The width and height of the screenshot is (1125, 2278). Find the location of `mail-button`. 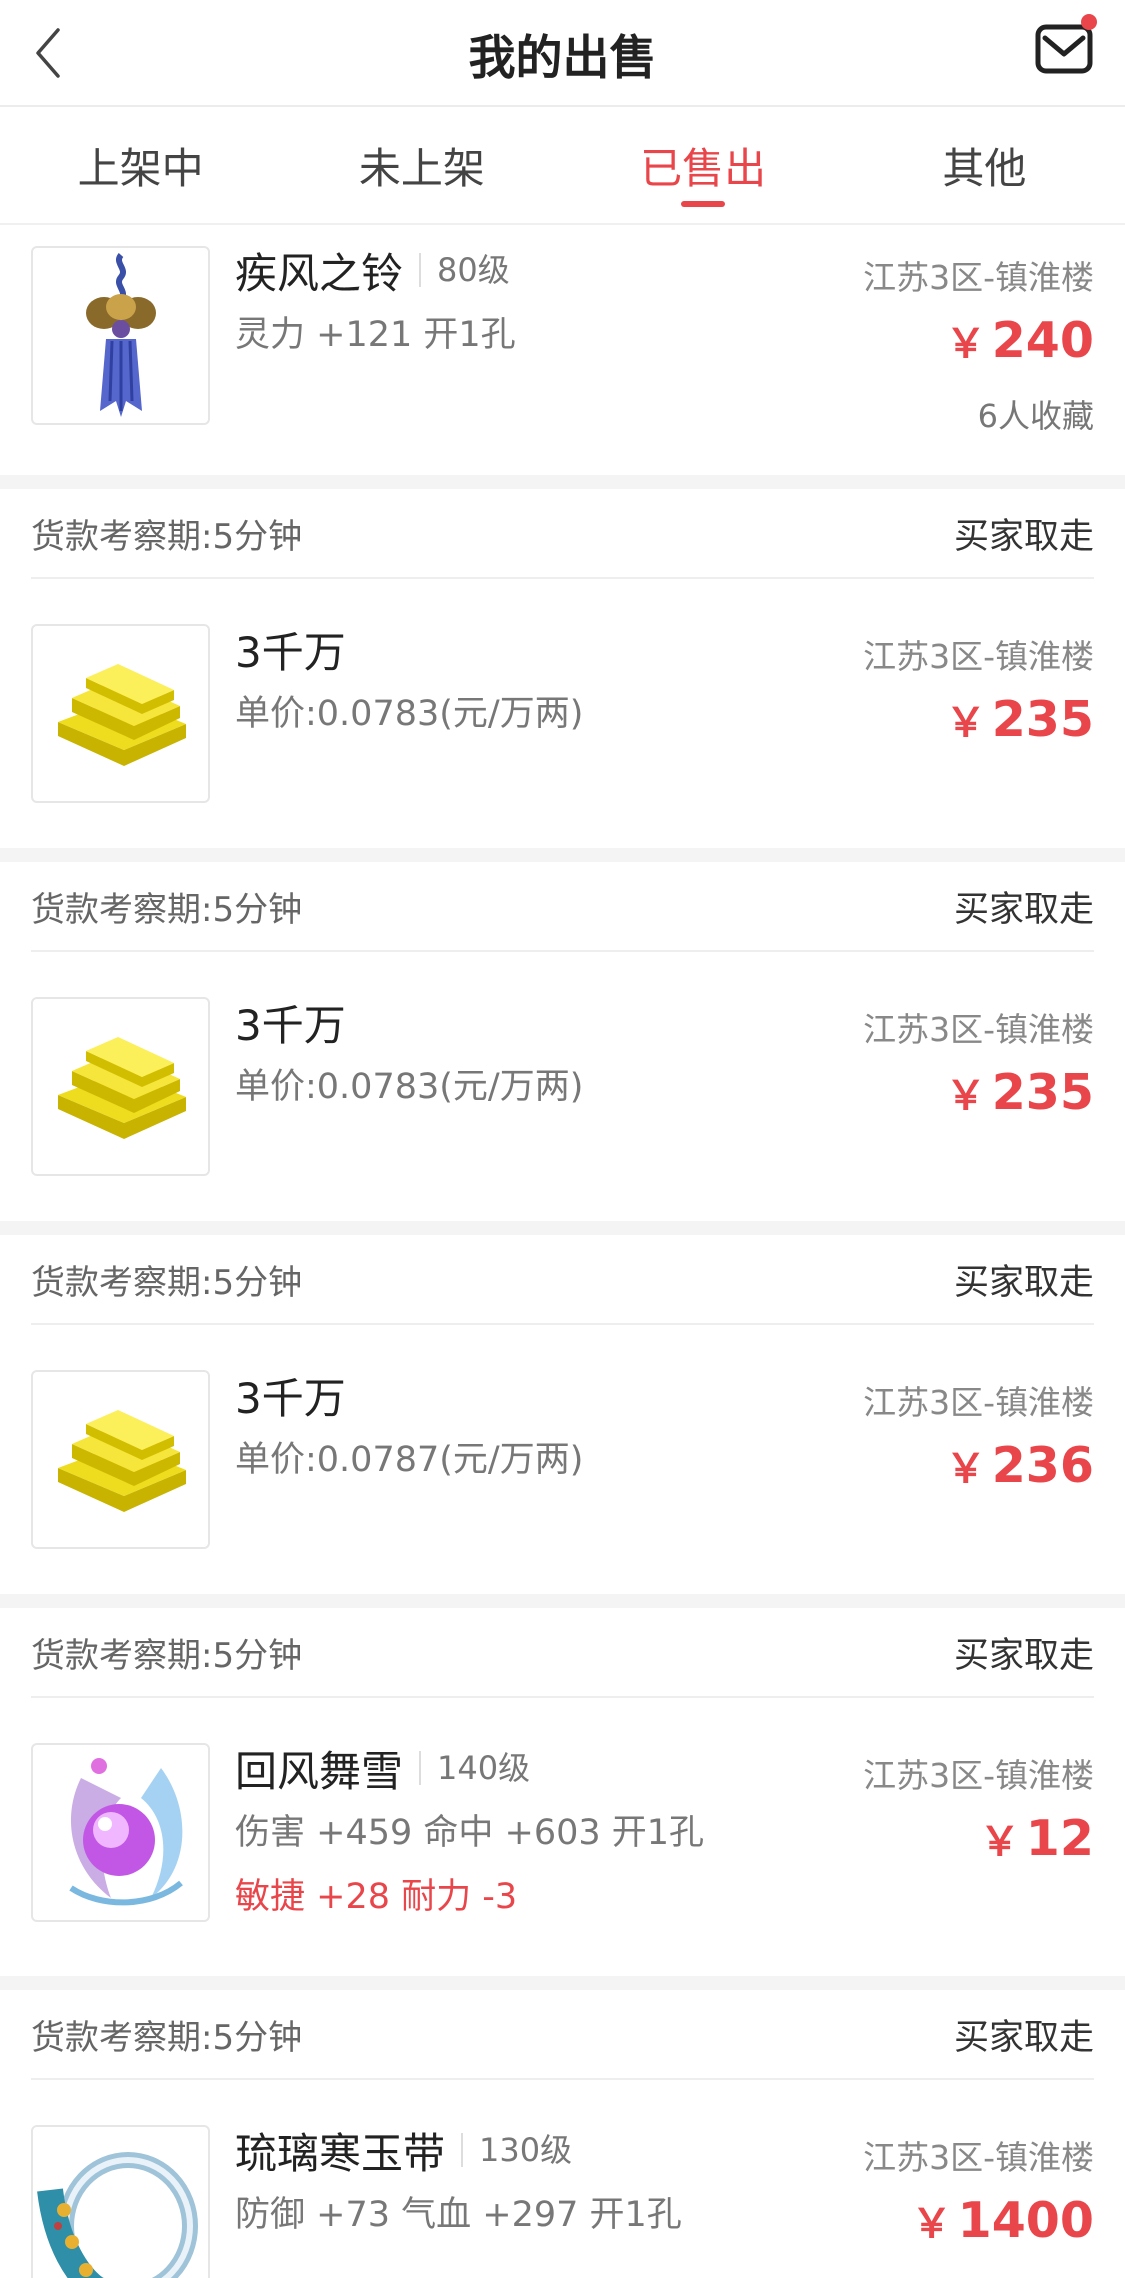

mail-button is located at coordinates (1066, 47).